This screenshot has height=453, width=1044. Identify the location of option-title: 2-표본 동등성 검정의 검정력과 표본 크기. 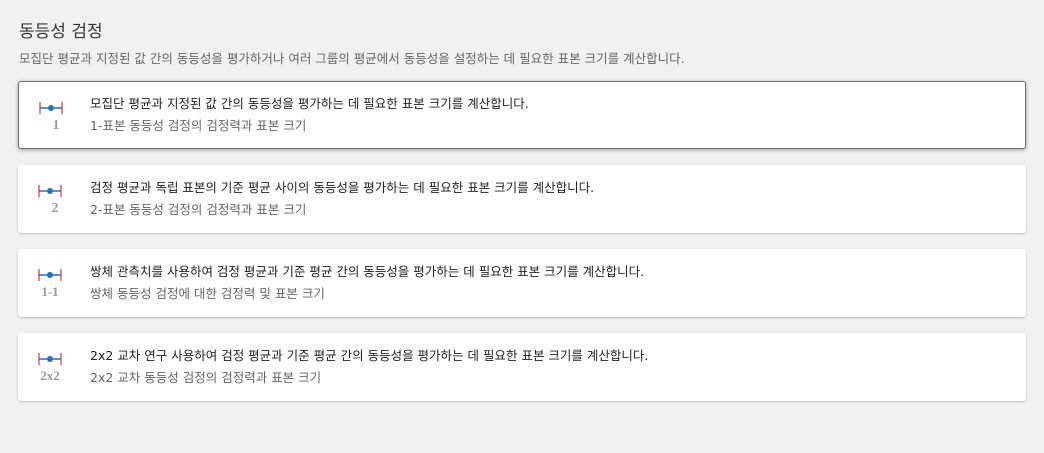
(198, 209).